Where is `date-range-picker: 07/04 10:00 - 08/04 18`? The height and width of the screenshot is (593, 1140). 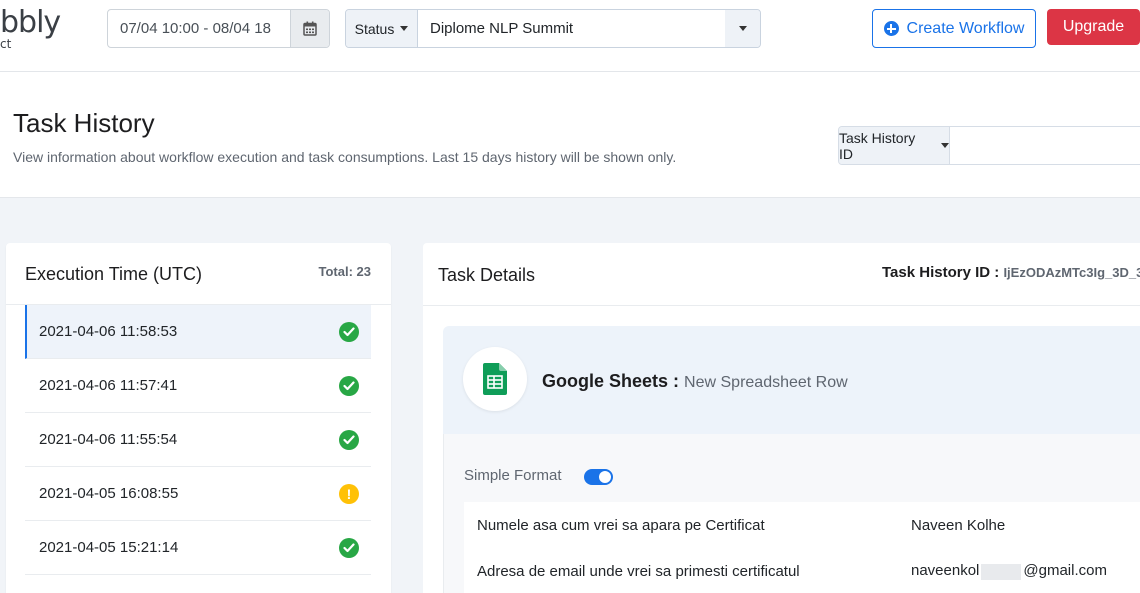
date-range-picker: 07/04 10:00 - 08/04 18 is located at coordinates (218, 28).